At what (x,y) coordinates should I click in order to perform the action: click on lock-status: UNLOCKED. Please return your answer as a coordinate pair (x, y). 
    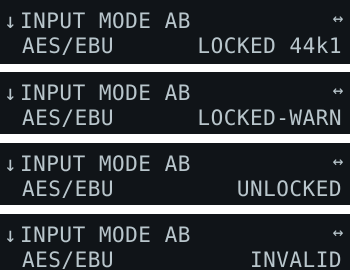
    Looking at the image, I should click on (289, 189).